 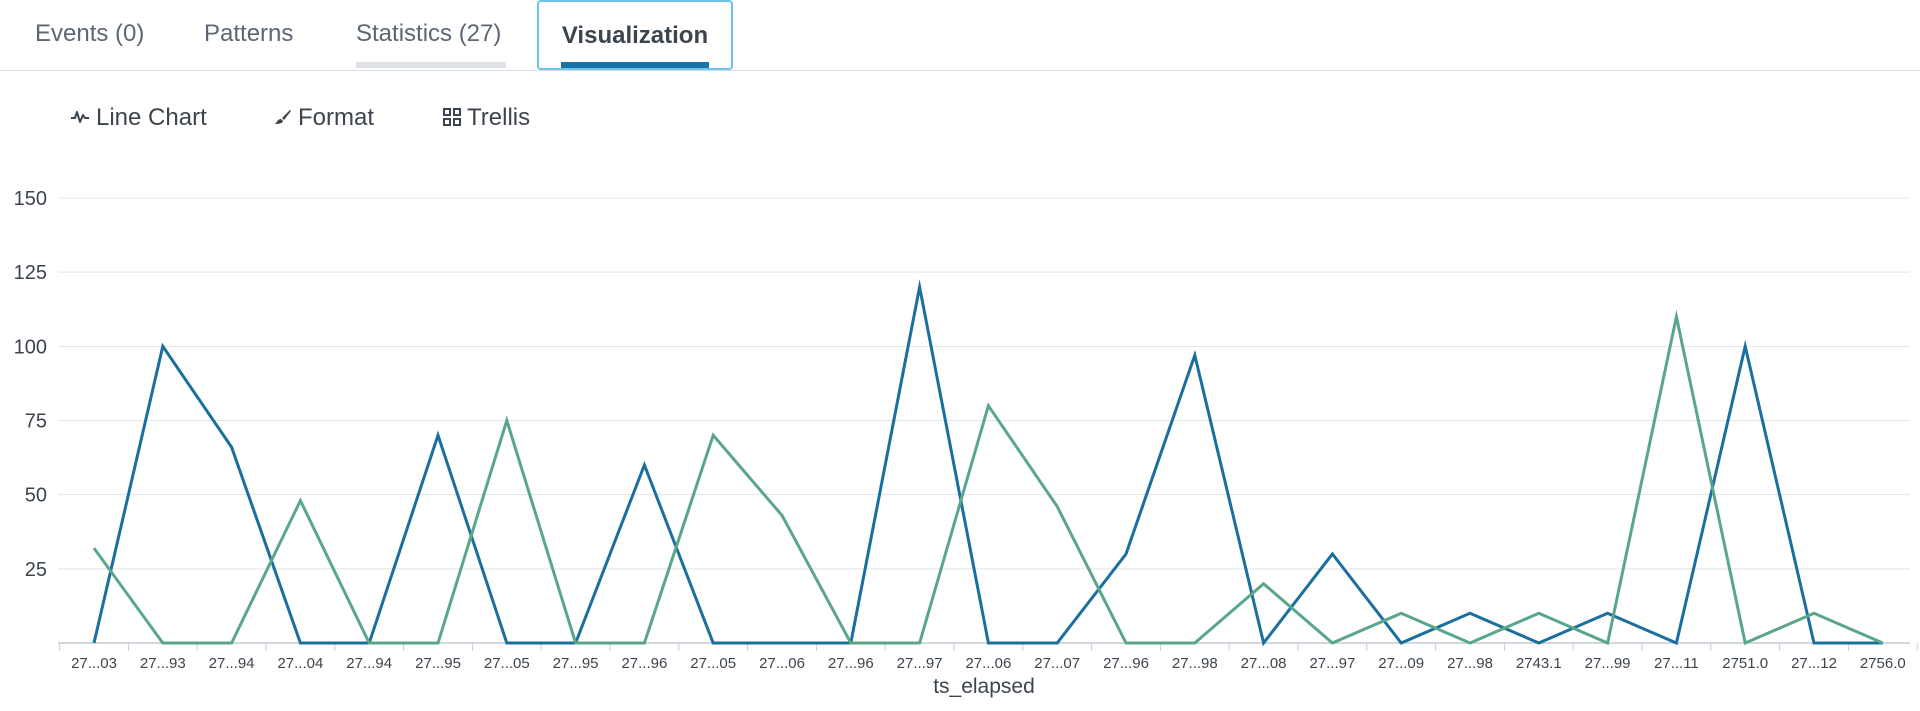 What do you see at coordinates (283, 116) in the screenshot?
I see `paintbrush-icon` at bounding box center [283, 116].